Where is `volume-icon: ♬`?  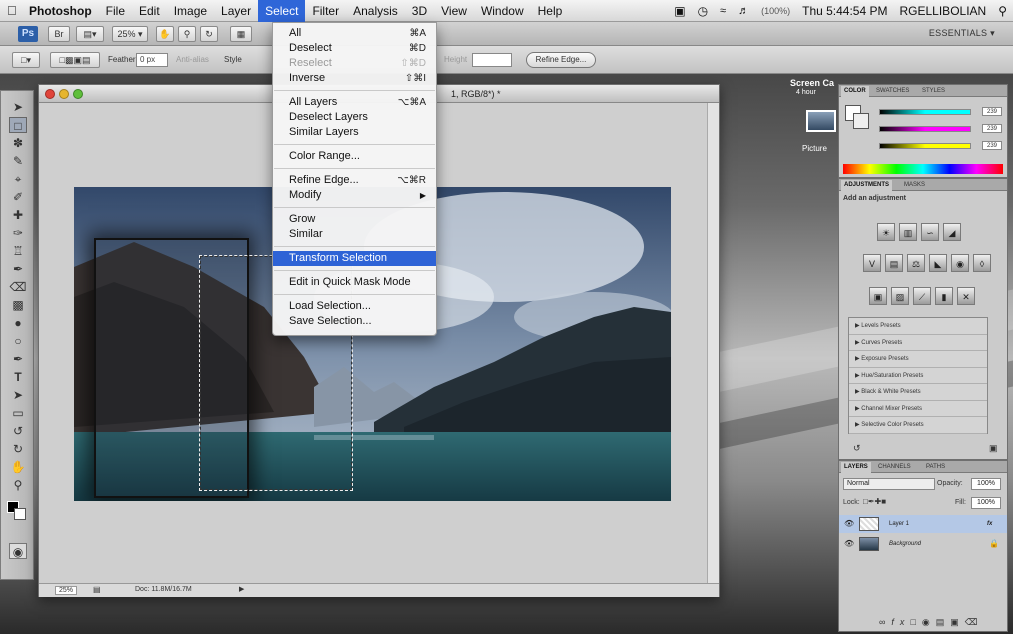 volume-icon: ♬ is located at coordinates (743, 11).